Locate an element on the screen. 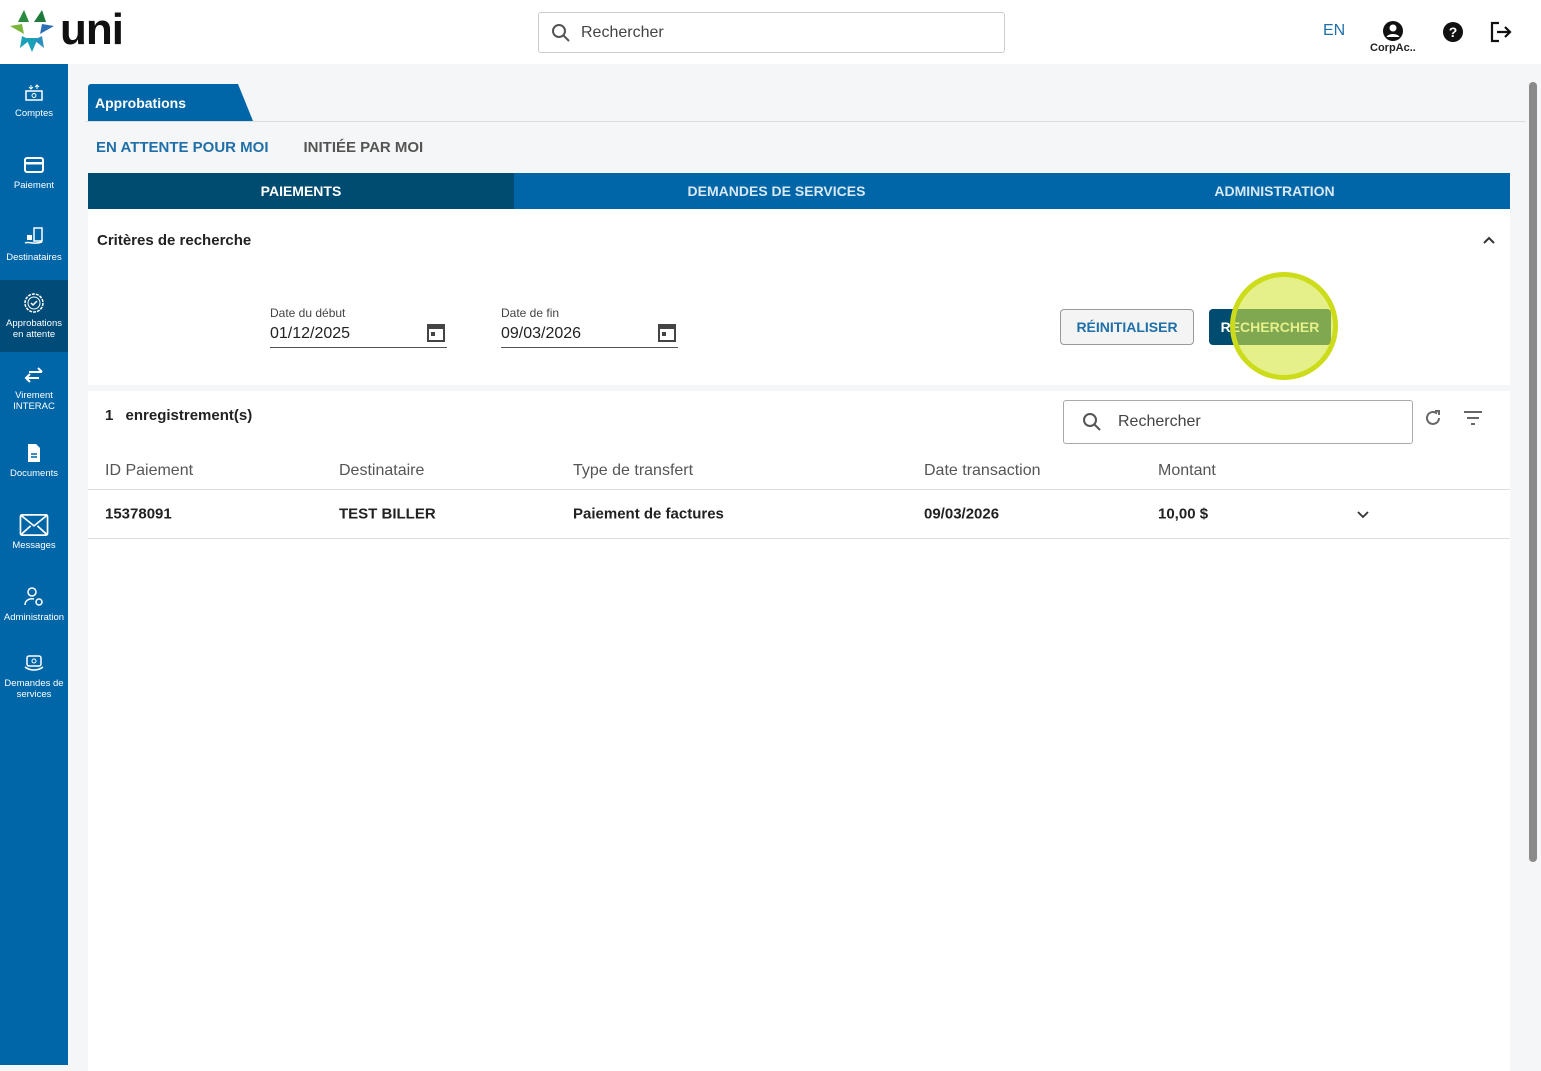 The width and height of the screenshot is (1541, 1071). sidebar-item-documents: Documents is located at coordinates (34, 460).